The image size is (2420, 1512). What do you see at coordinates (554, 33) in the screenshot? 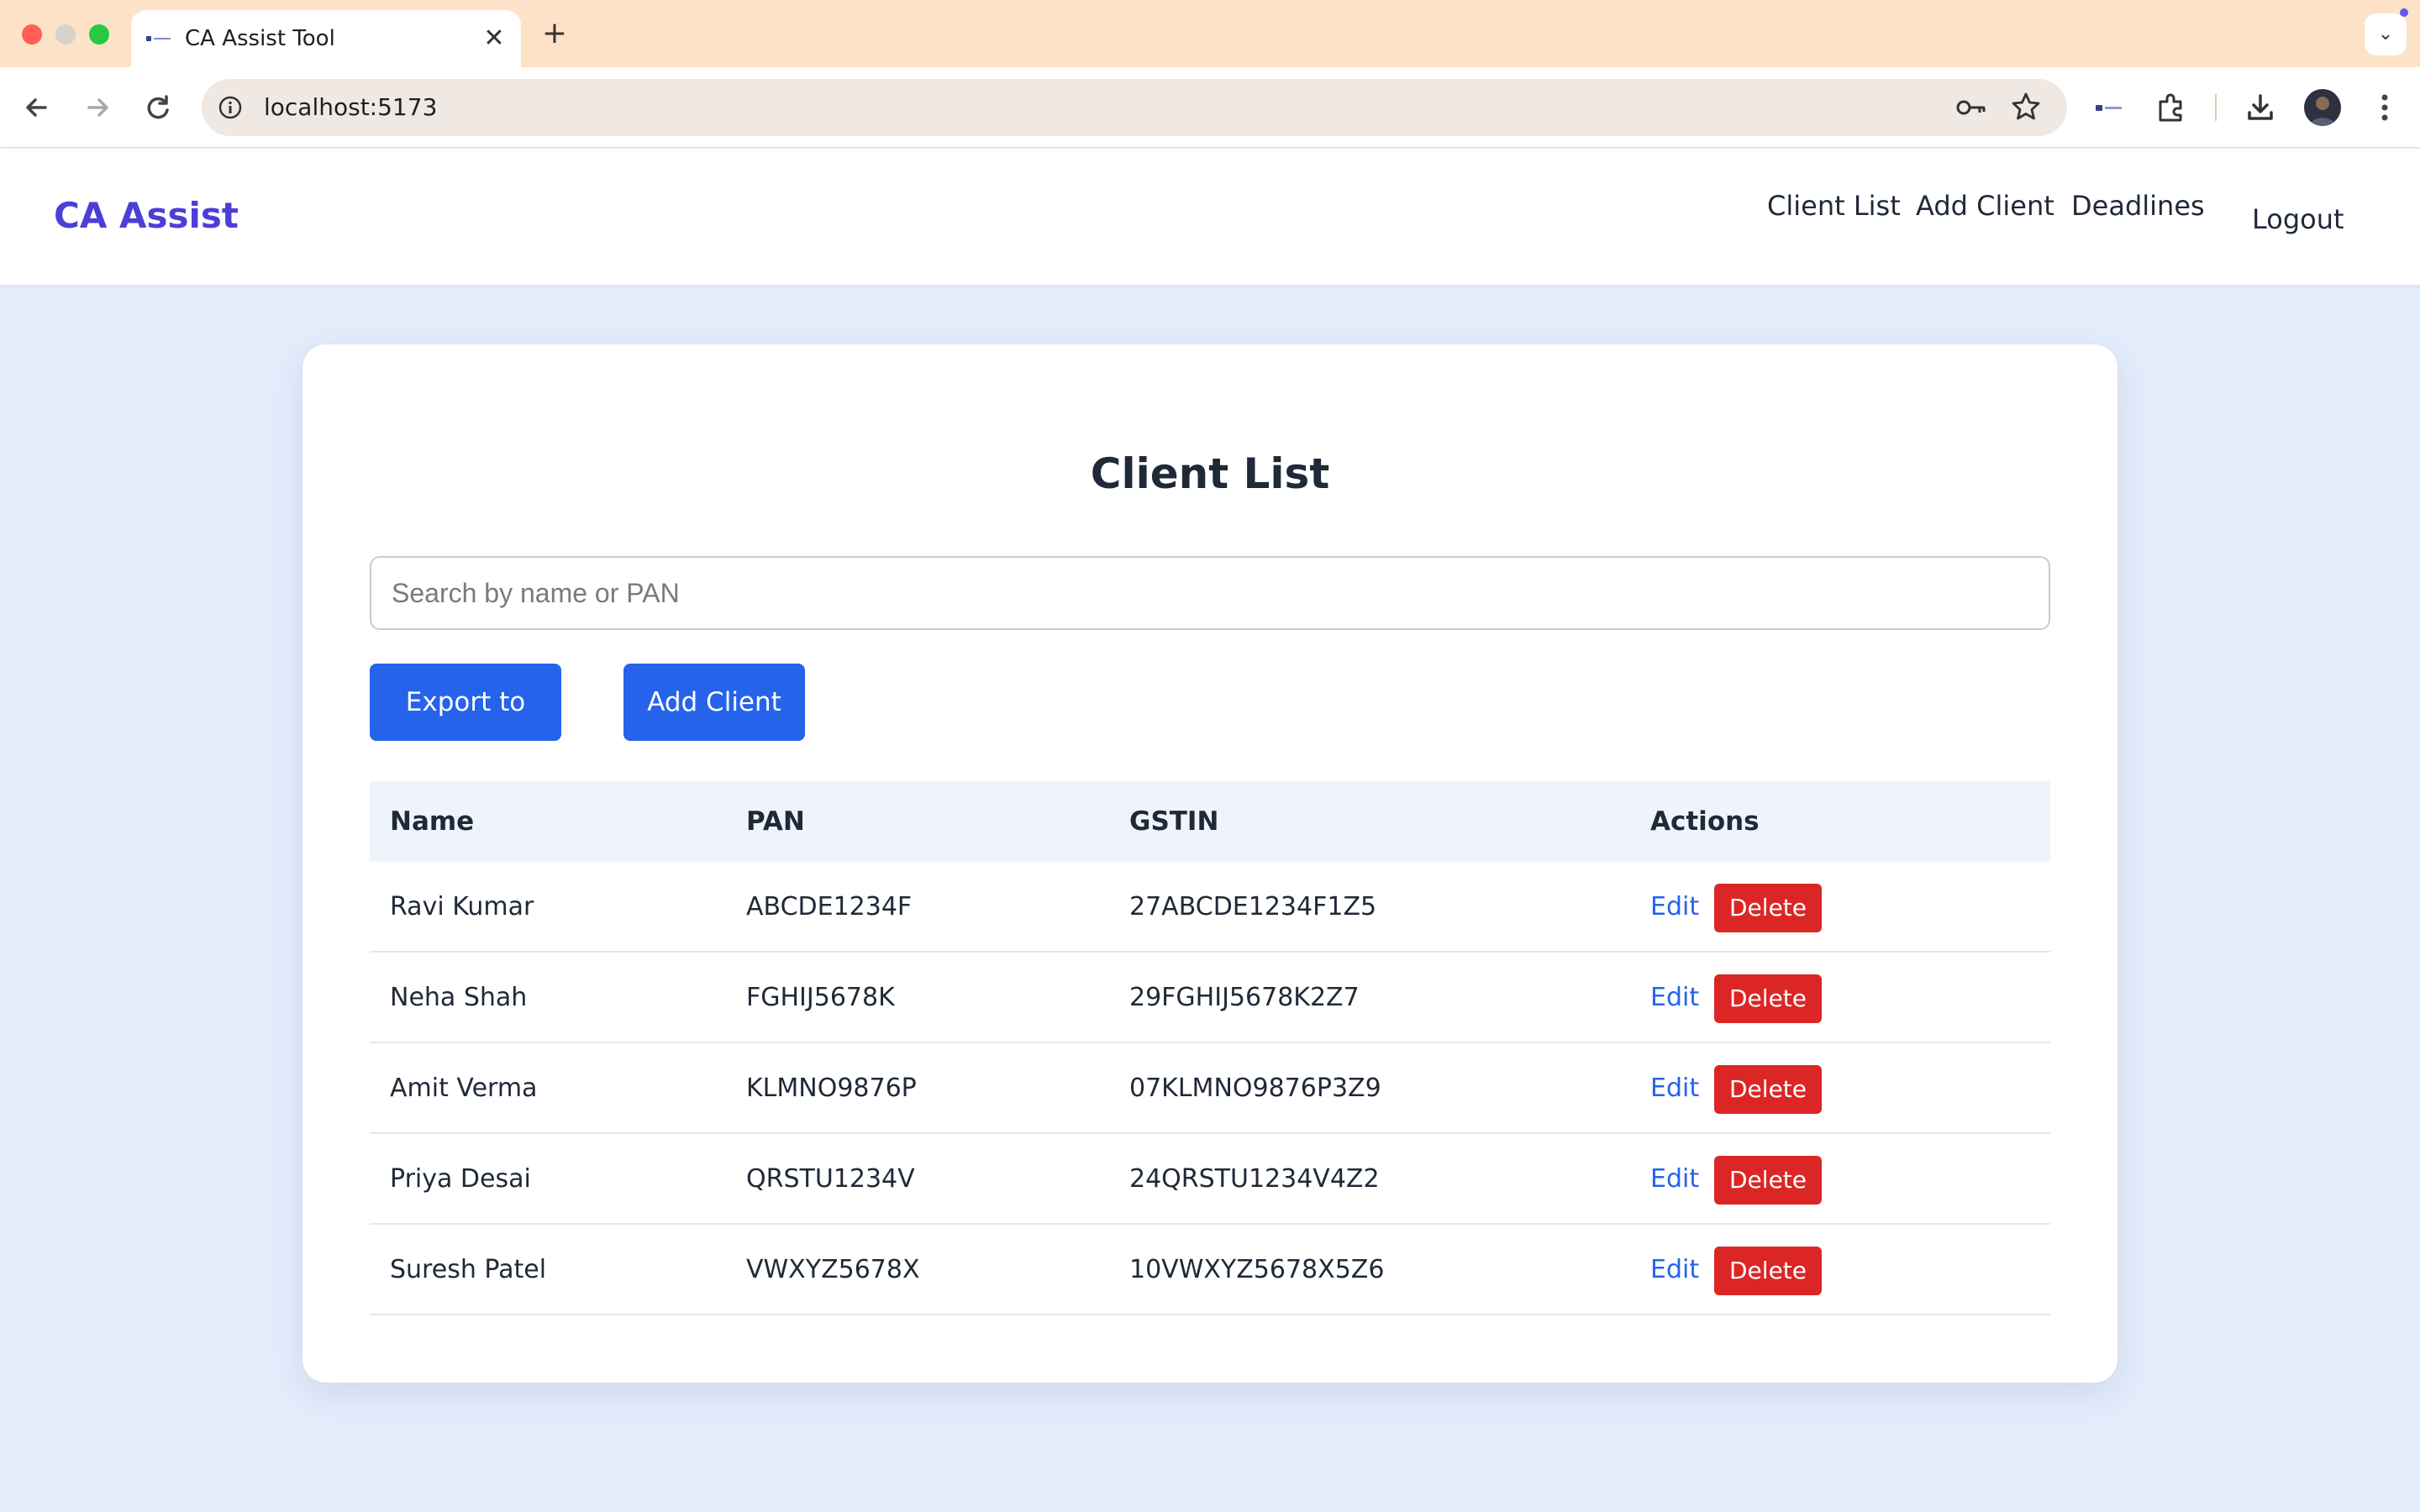
I see `new-tab-button: +` at bounding box center [554, 33].